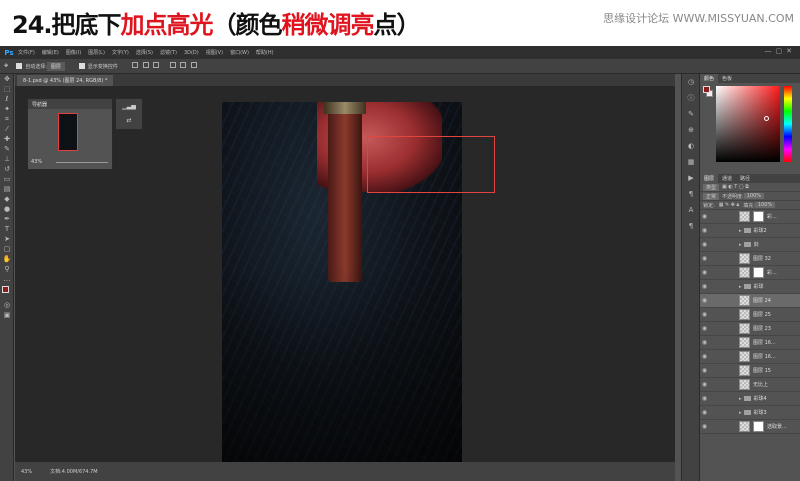  What do you see at coordinates (750, 399) in the screenshot?
I see `layer-row: ◉ ▸ 彩球4` at bounding box center [750, 399].